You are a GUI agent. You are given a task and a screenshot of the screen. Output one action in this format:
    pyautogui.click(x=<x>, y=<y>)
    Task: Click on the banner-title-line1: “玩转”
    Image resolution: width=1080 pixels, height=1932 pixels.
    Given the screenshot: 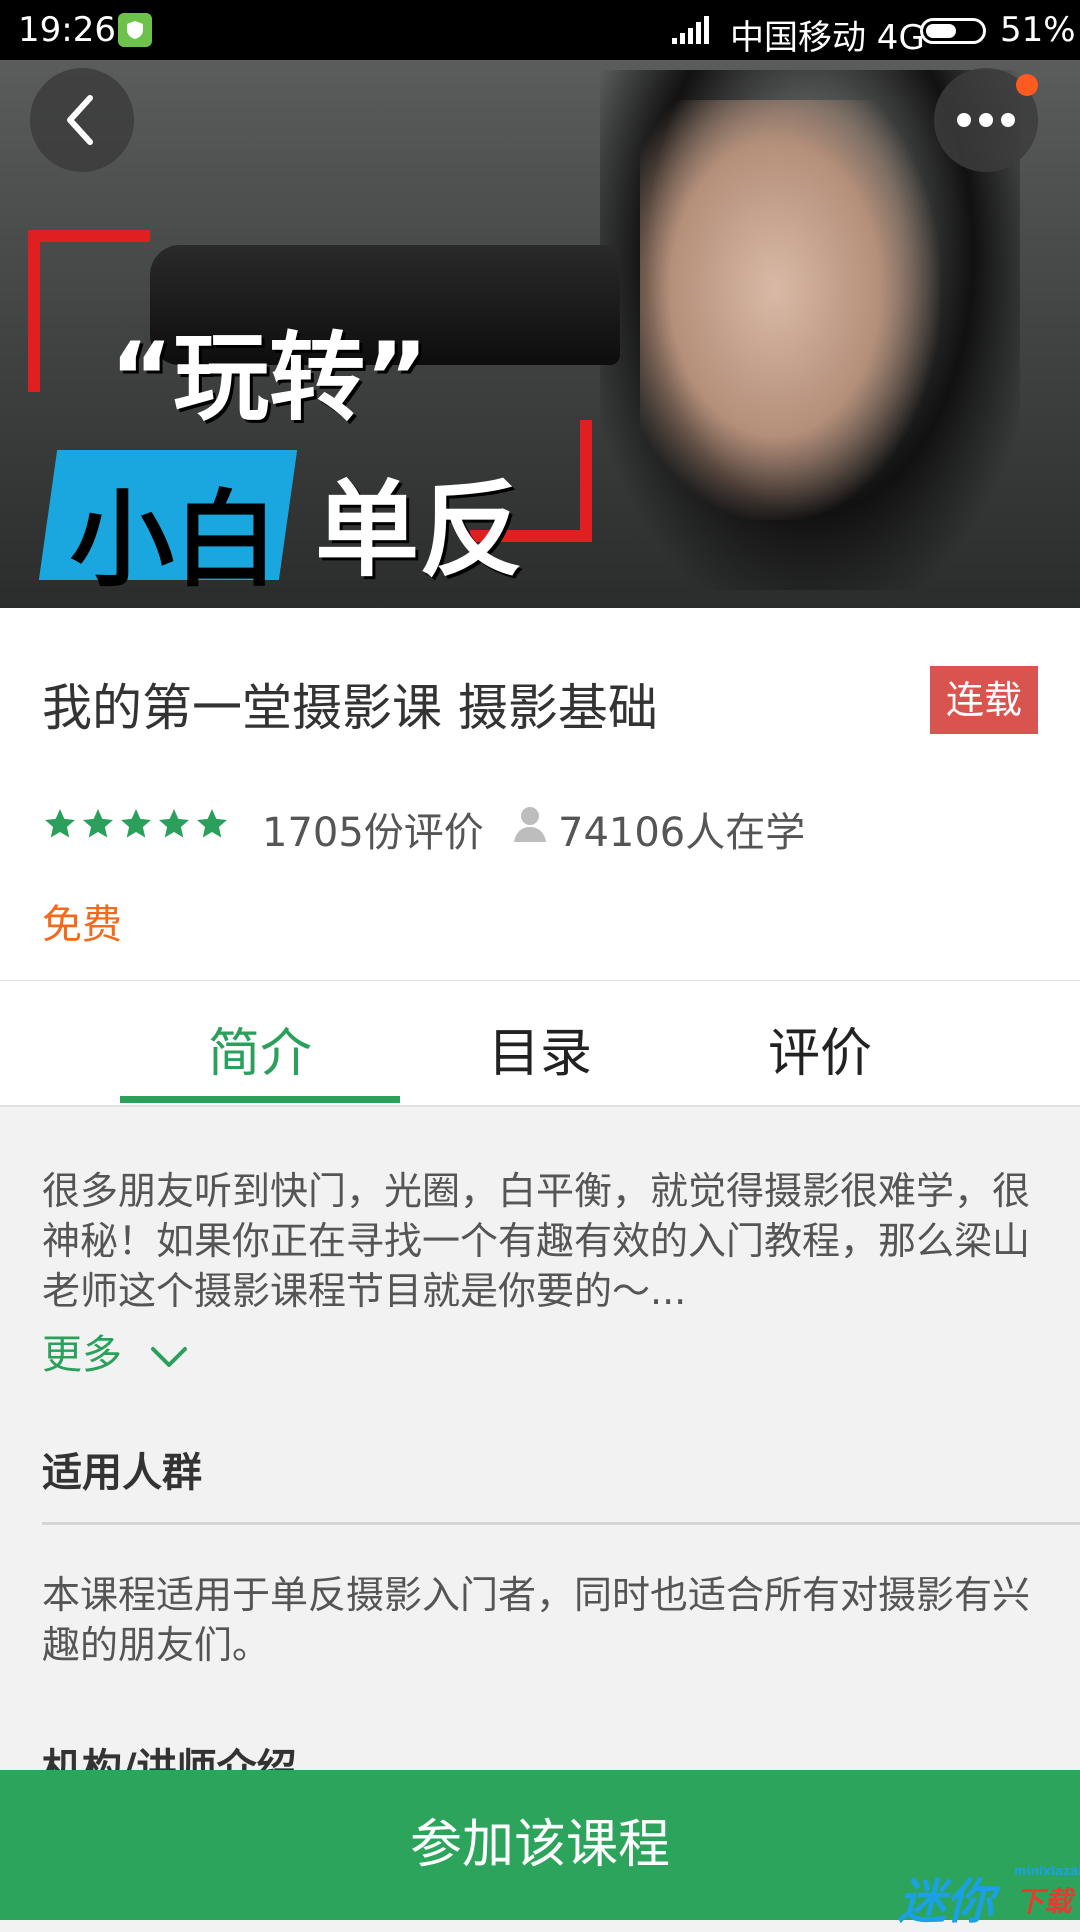 What is the action you would take?
    pyautogui.click(x=269, y=378)
    